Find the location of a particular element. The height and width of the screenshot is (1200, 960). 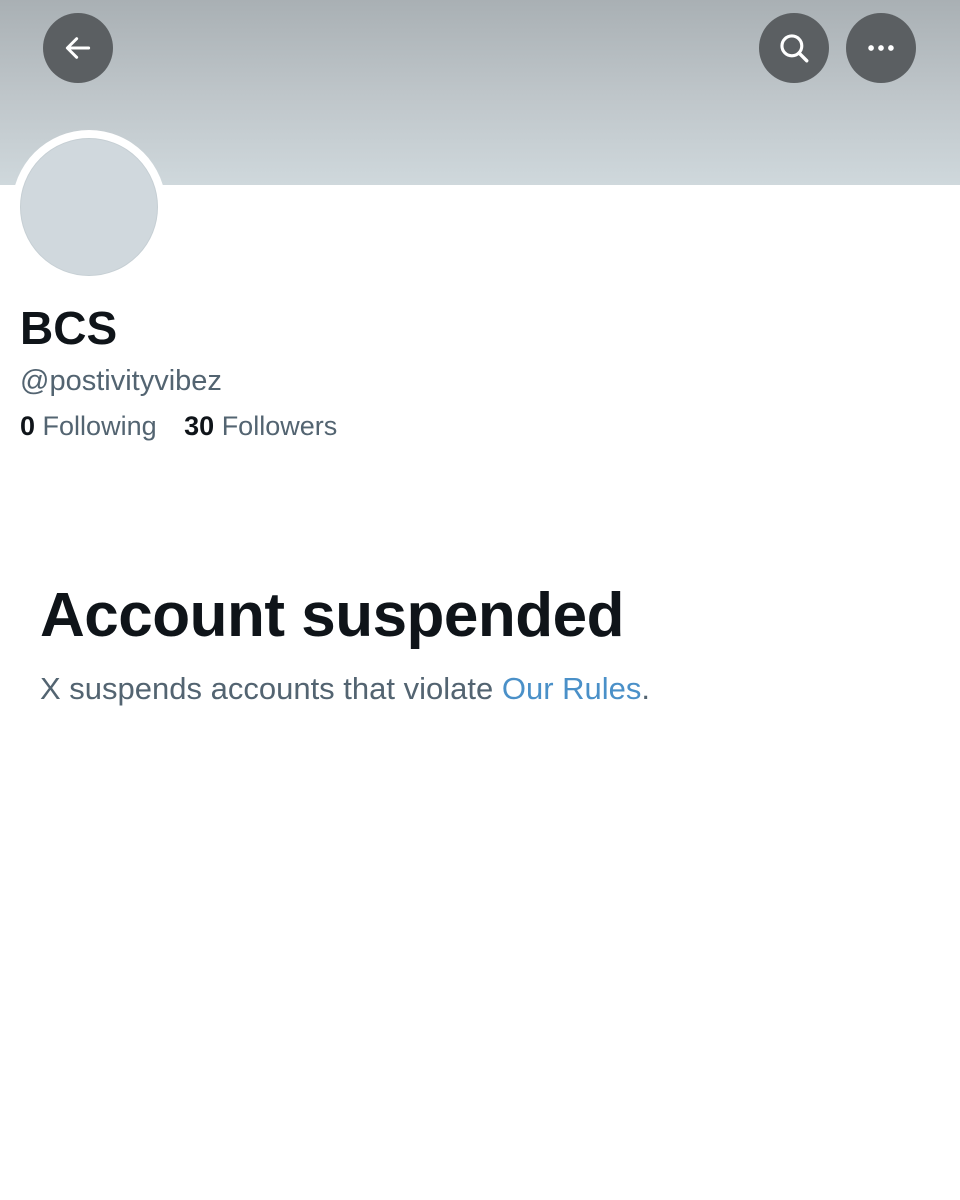

more-options-button is located at coordinates (881, 48).